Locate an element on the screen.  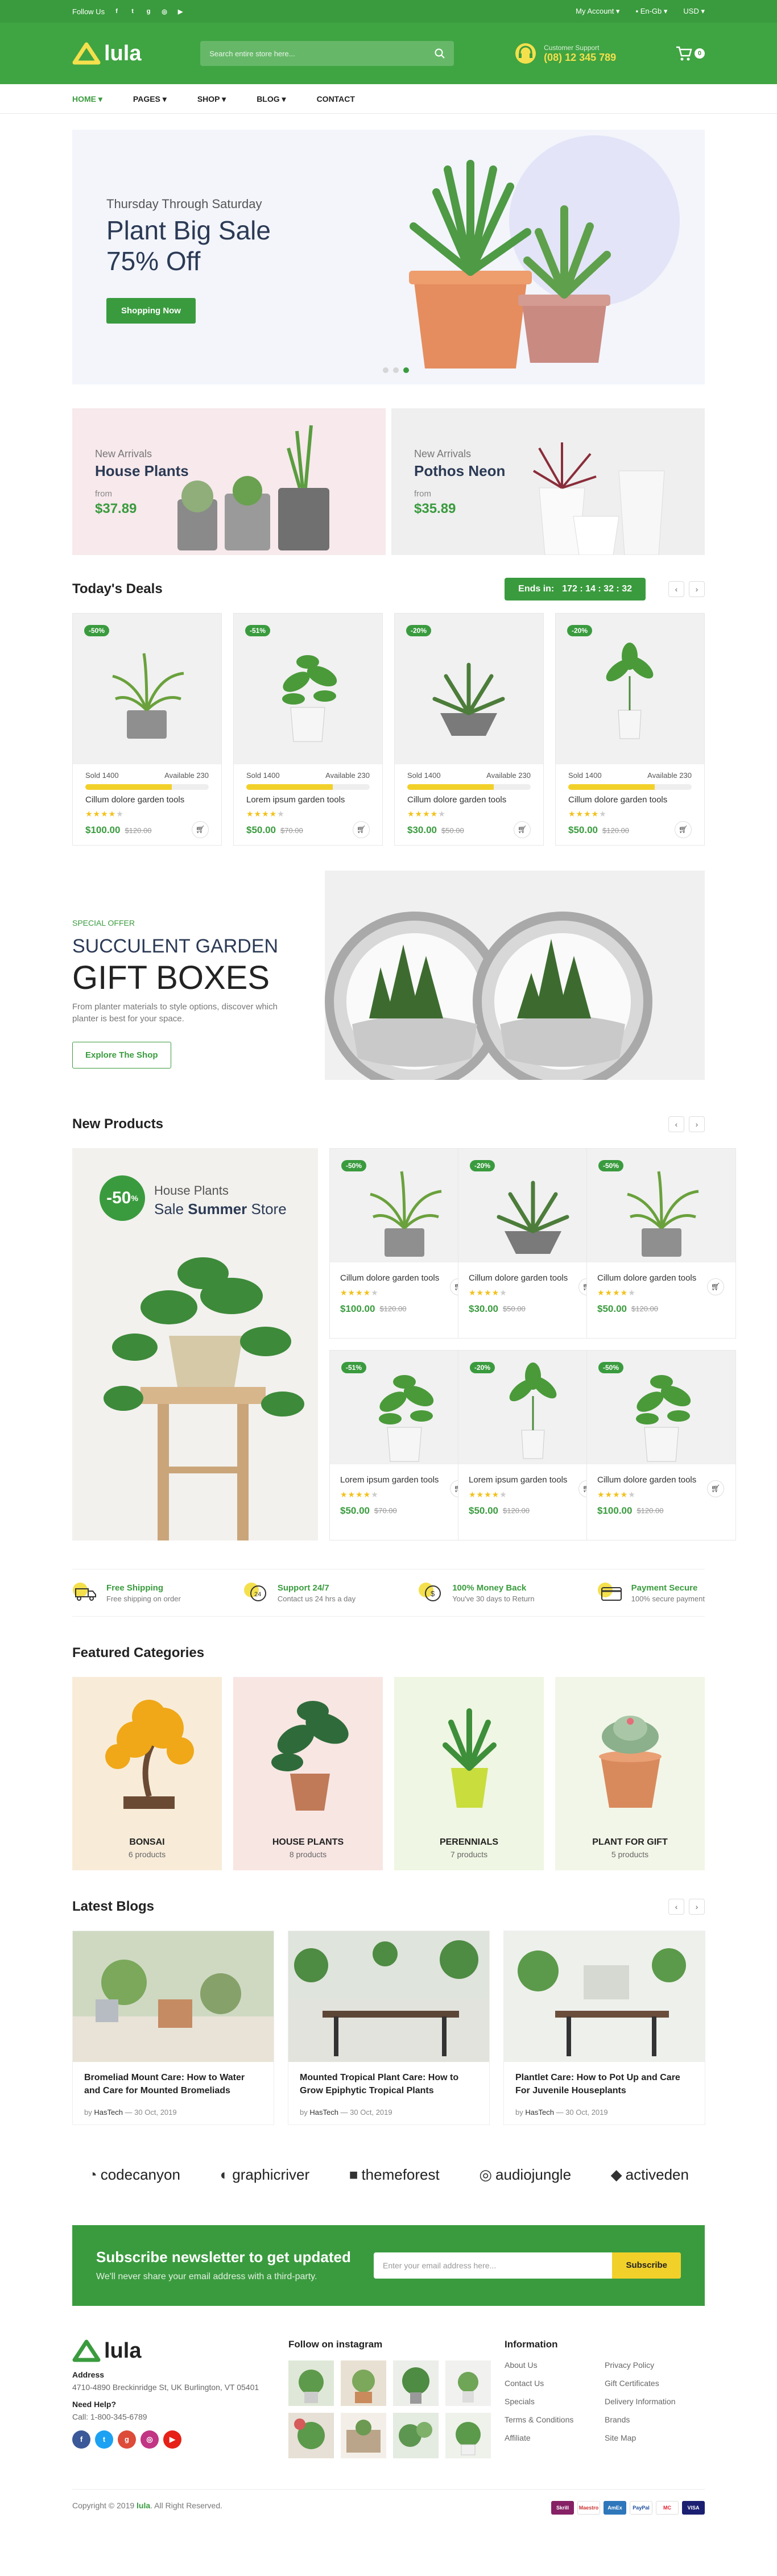
footer-link: Contact Us is located at coordinates (555, 2383).